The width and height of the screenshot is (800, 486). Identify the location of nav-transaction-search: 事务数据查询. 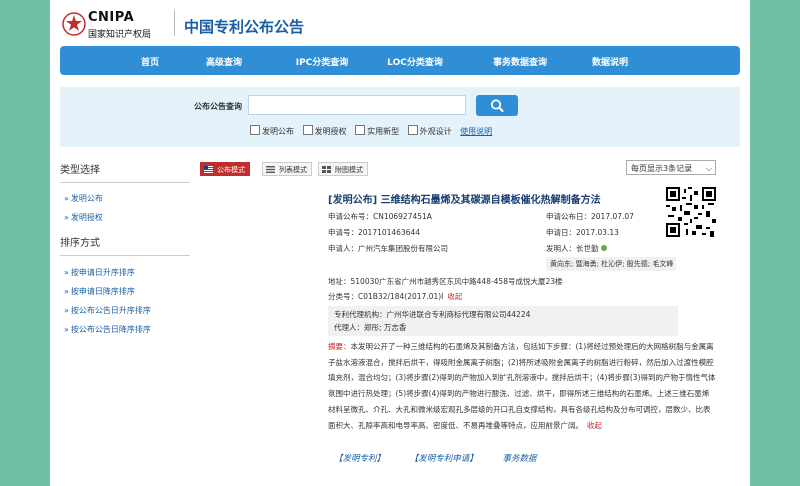
(520, 61).